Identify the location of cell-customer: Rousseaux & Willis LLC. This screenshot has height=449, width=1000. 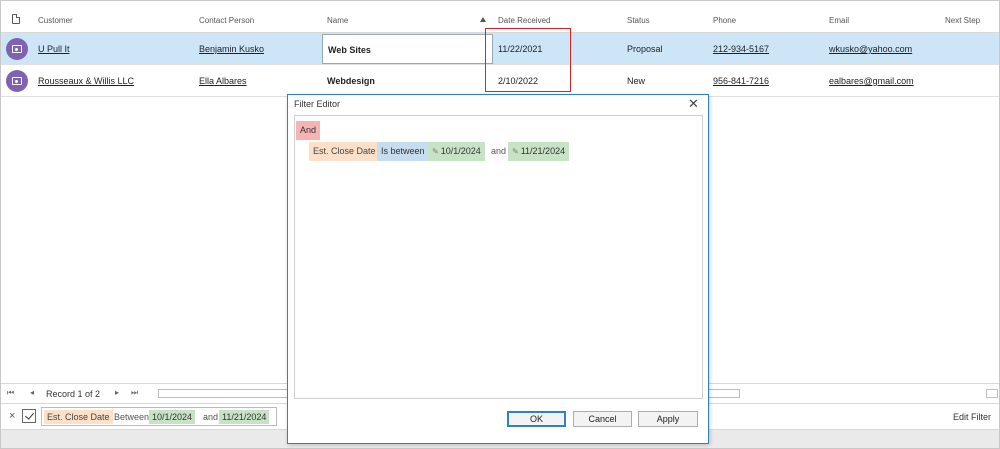
(86, 81).